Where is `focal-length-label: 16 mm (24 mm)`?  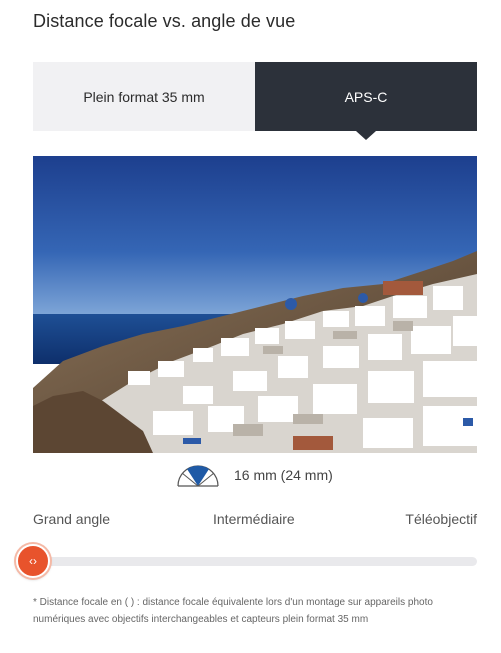
focal-length-label: 16 mm (24 mm) is located at coordinates (283, 475).